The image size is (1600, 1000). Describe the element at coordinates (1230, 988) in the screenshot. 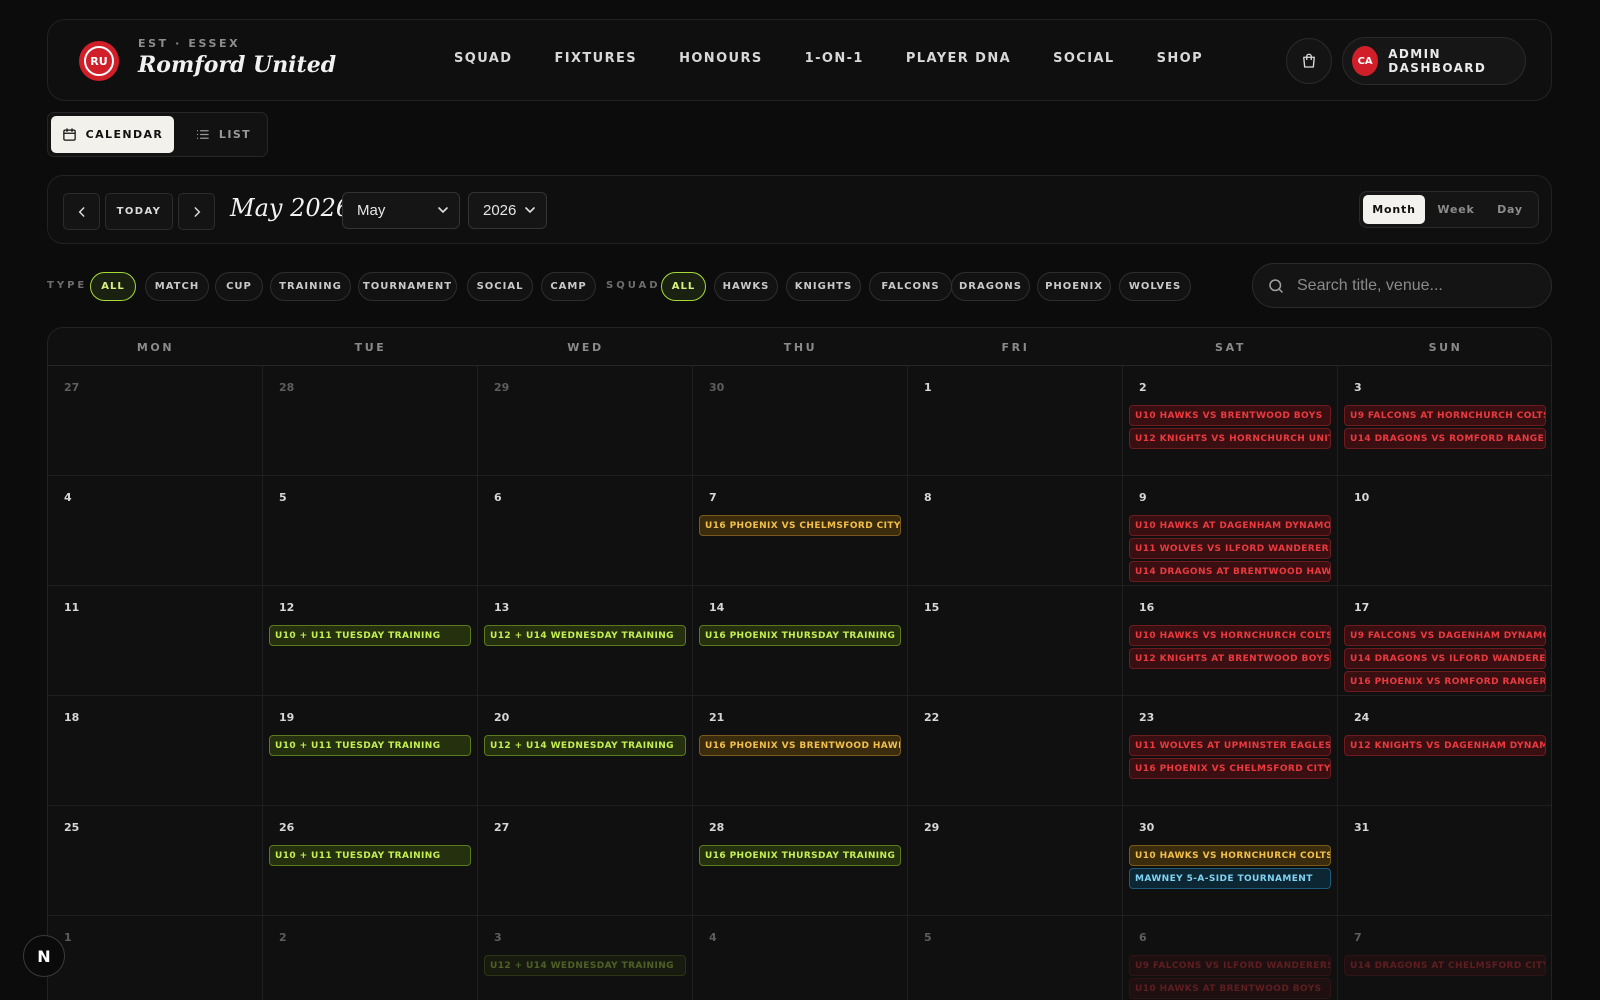

I see `match-event: U10 HAWKS AT BRENTWOOD BOYS` at that location.